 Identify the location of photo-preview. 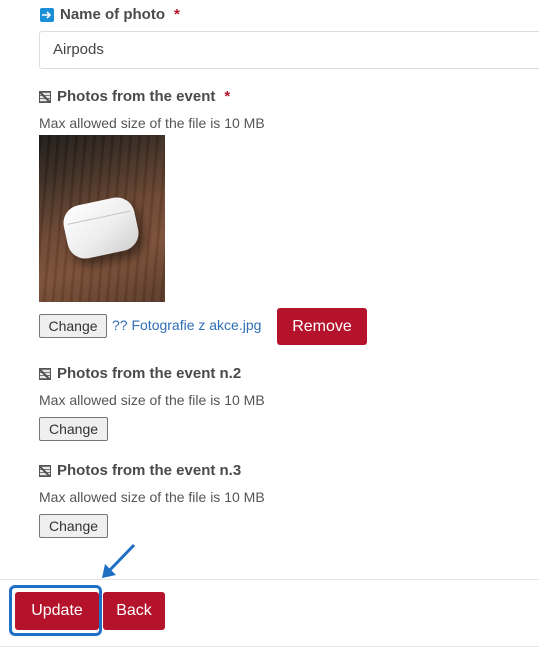
(102, 218).